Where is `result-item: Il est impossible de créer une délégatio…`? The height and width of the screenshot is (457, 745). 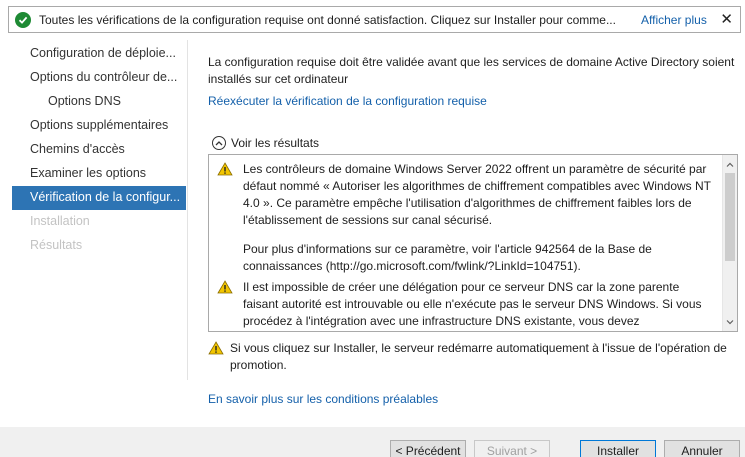 result-item: Il est impossible de créer une délégatio… is located at coordinates (466, 304).